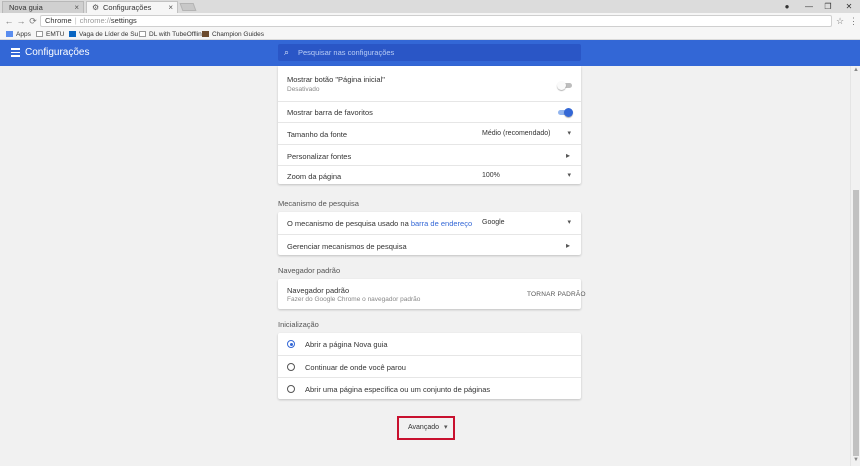 This screenshot has width=860, height=466. What do you see at coordinates (57, 52) in the screenshot?
I see `page-title: Configurações` at bounding box center [57, 52].